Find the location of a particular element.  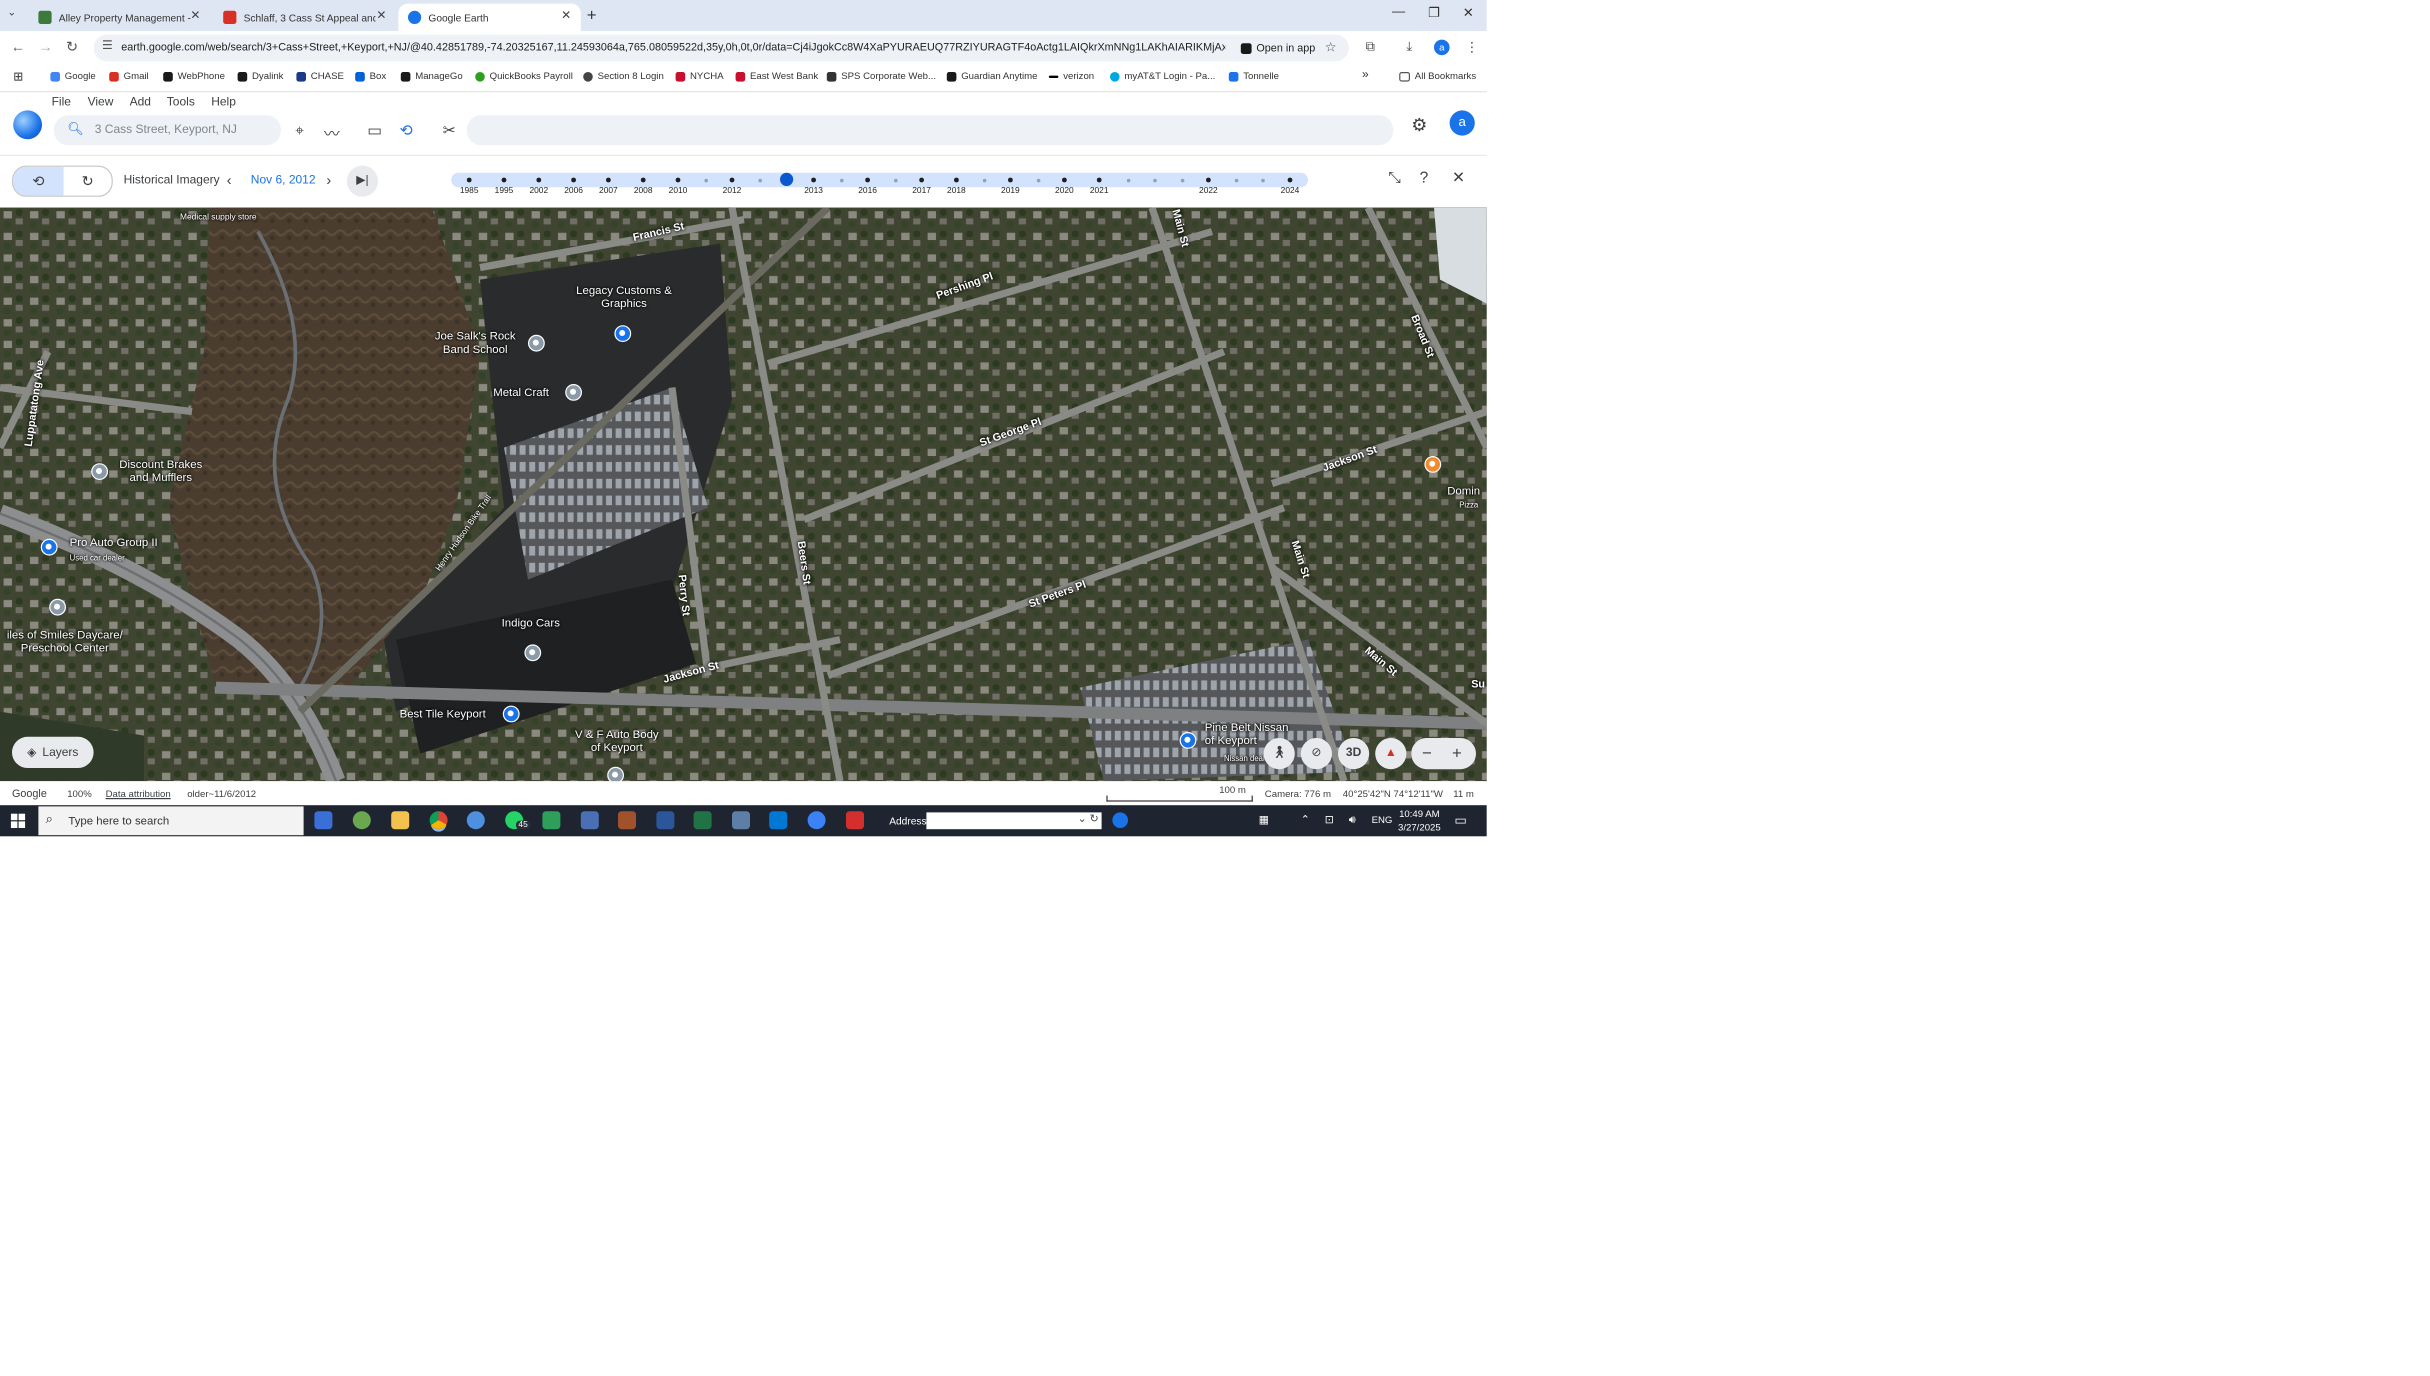

zoom-out-icon: − is located at coordinates (1427, 752).